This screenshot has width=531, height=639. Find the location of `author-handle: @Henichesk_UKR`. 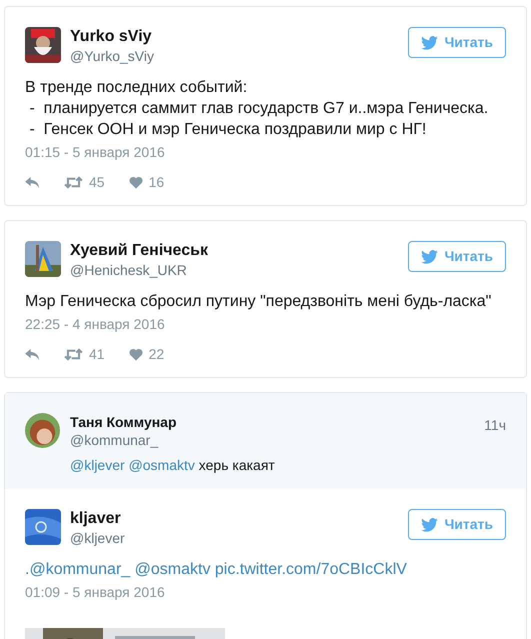

author-handle: @Henichesk_UKR is located at coordinates (129, 270).